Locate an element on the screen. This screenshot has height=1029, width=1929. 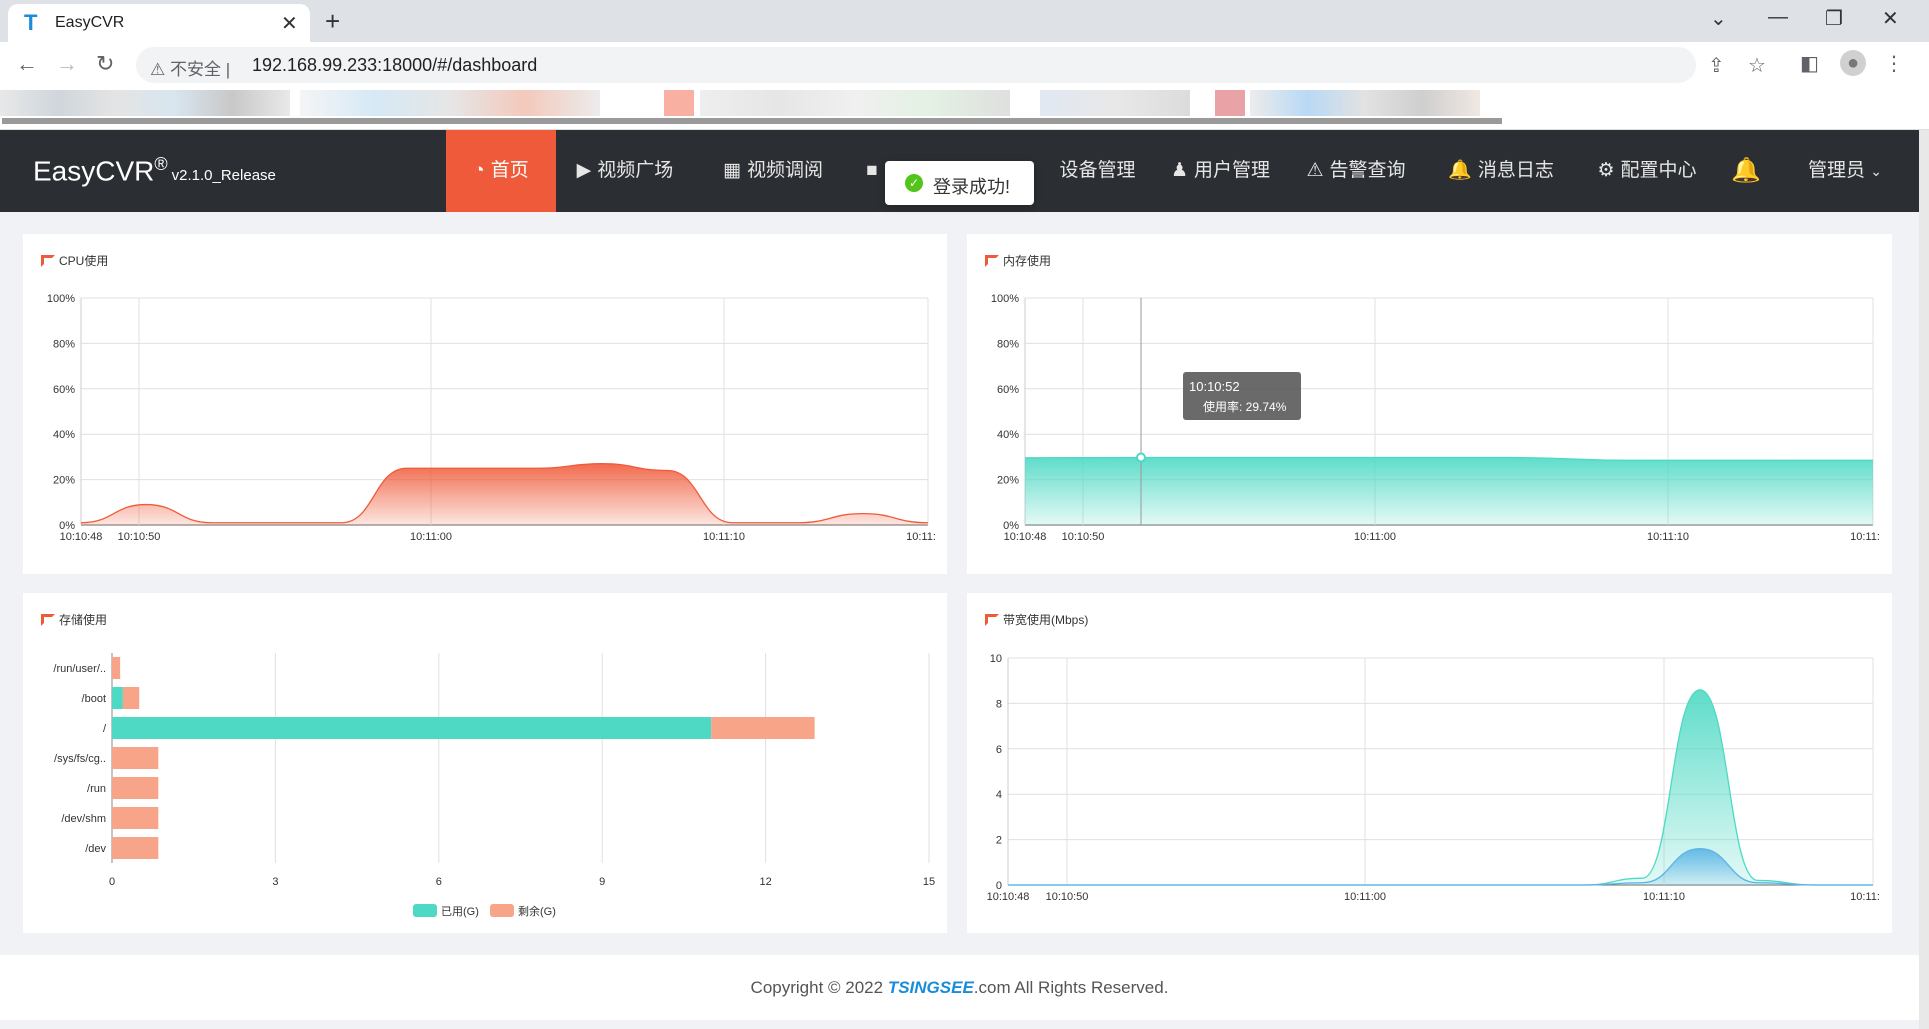
profile-avatar-icon: ● is located at coordinates (1853, 63).